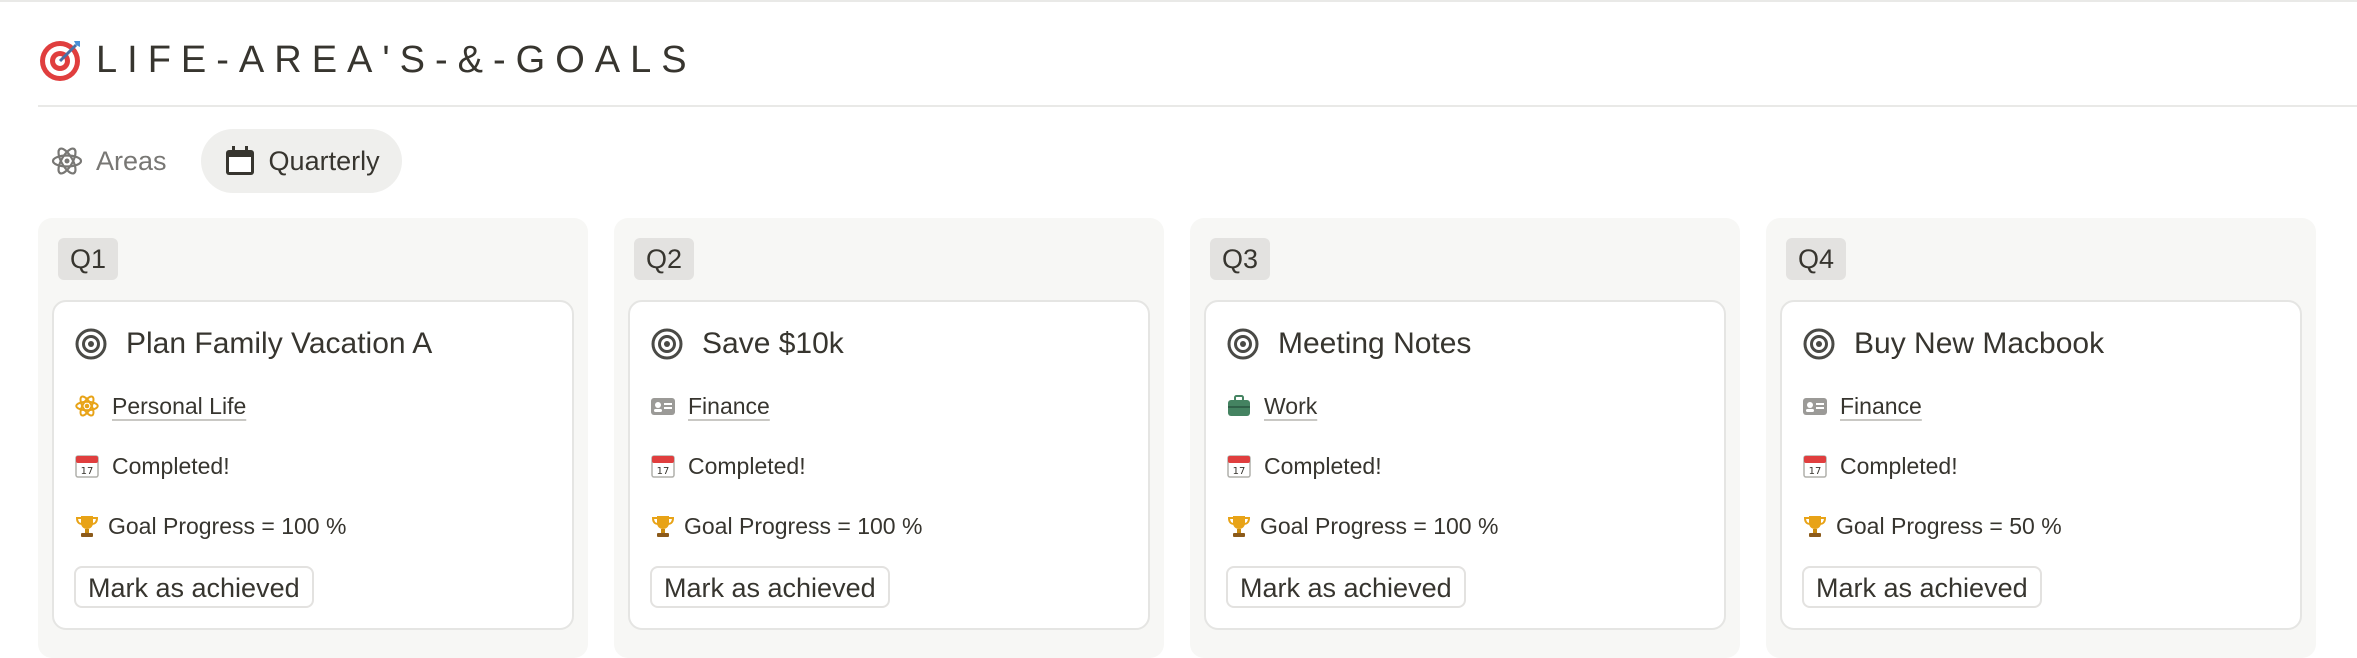 The image size is (2357, 658). What do you see at coordinates (279, 343) in the screenshot?
I see `card-title-text: Plan Family Vacation A` at bounding box center [279, 343].